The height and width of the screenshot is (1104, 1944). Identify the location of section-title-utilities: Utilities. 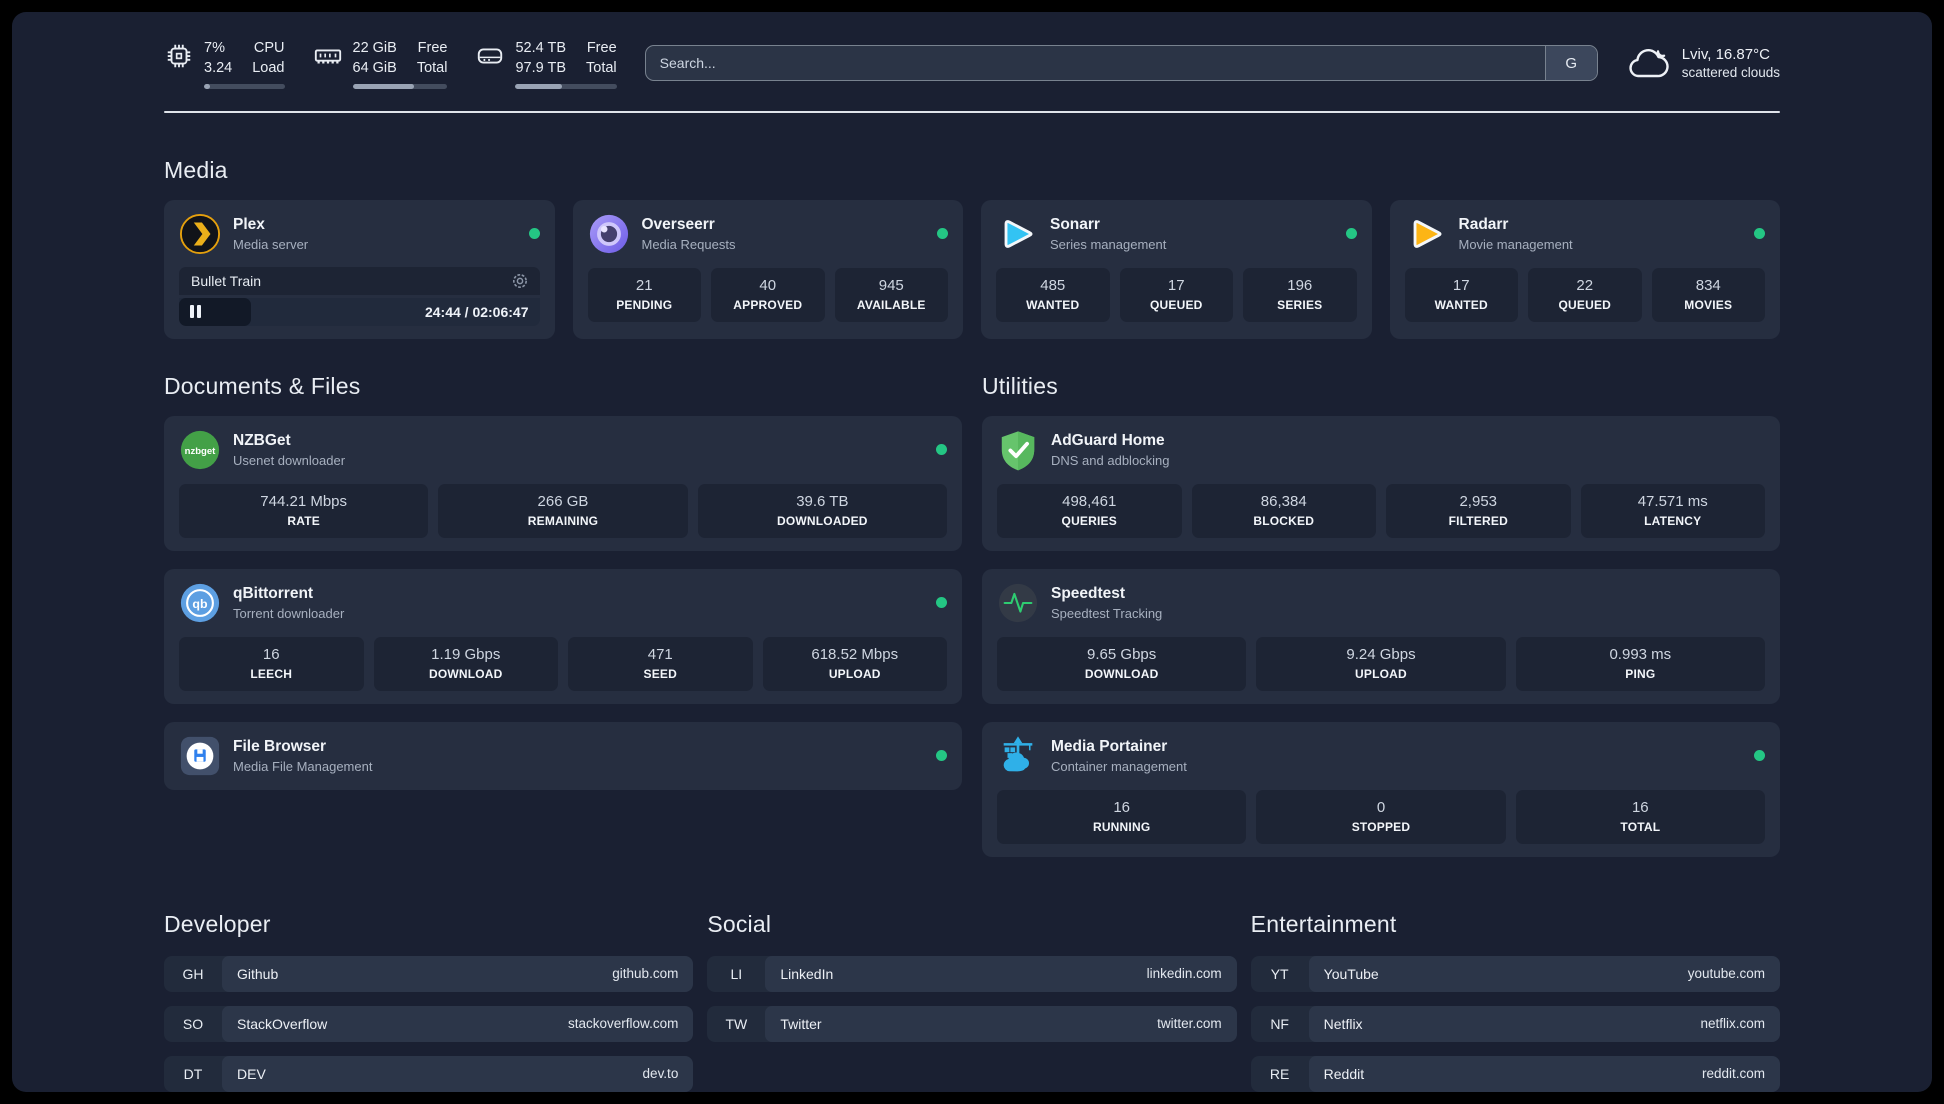
(1020, 385).